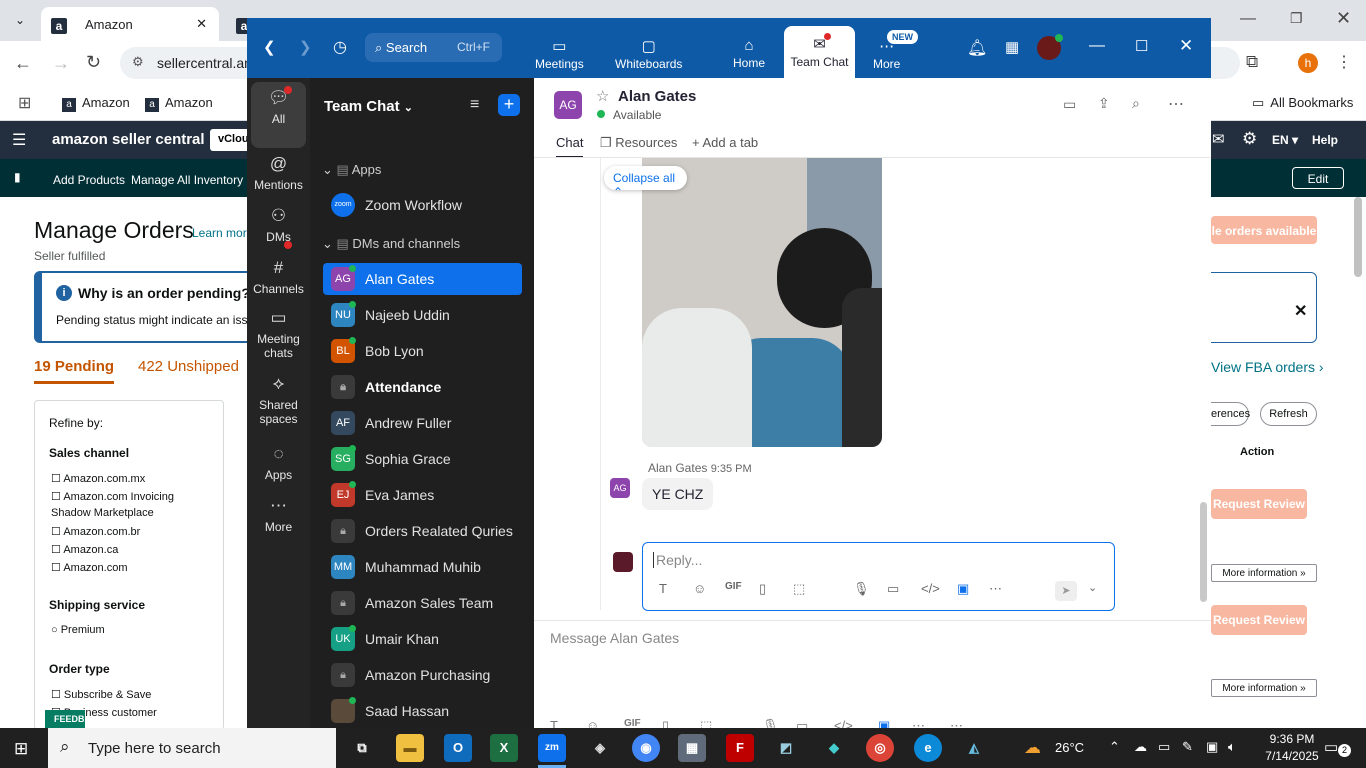 The image size is (1366, 768). Describe the element at coordinates (1259, 620) in the screenshot. I see `request-review-button-2: Request Review` at that location.